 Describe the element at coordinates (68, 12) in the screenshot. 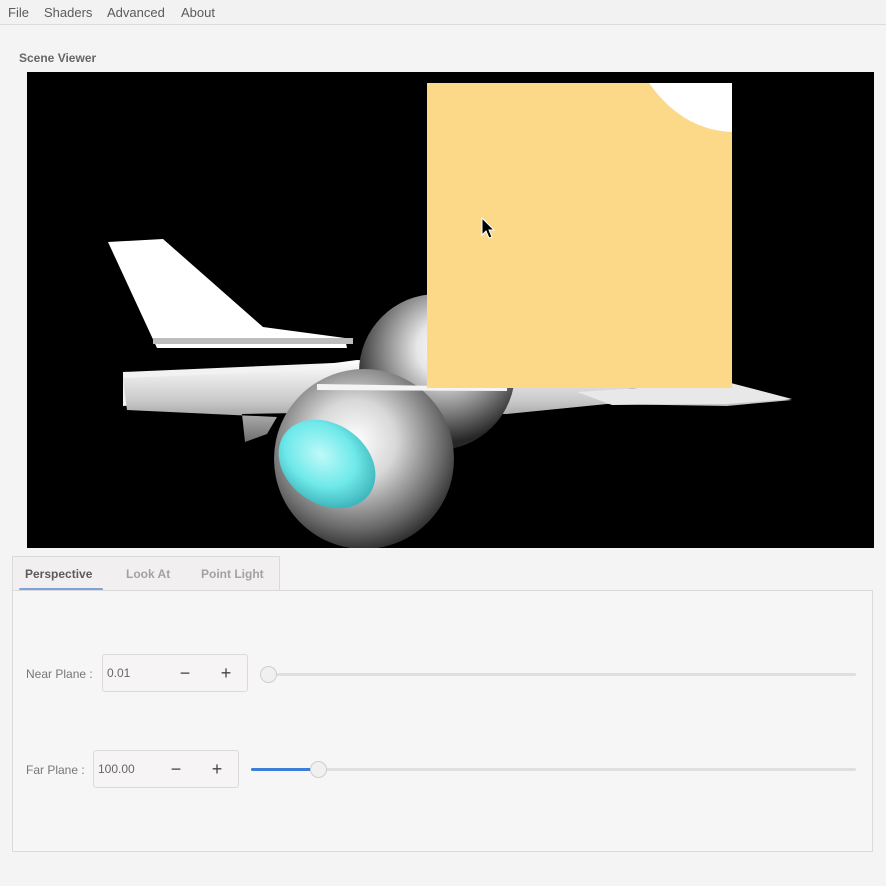

I see `menu-shaders: Shaders` at that location.